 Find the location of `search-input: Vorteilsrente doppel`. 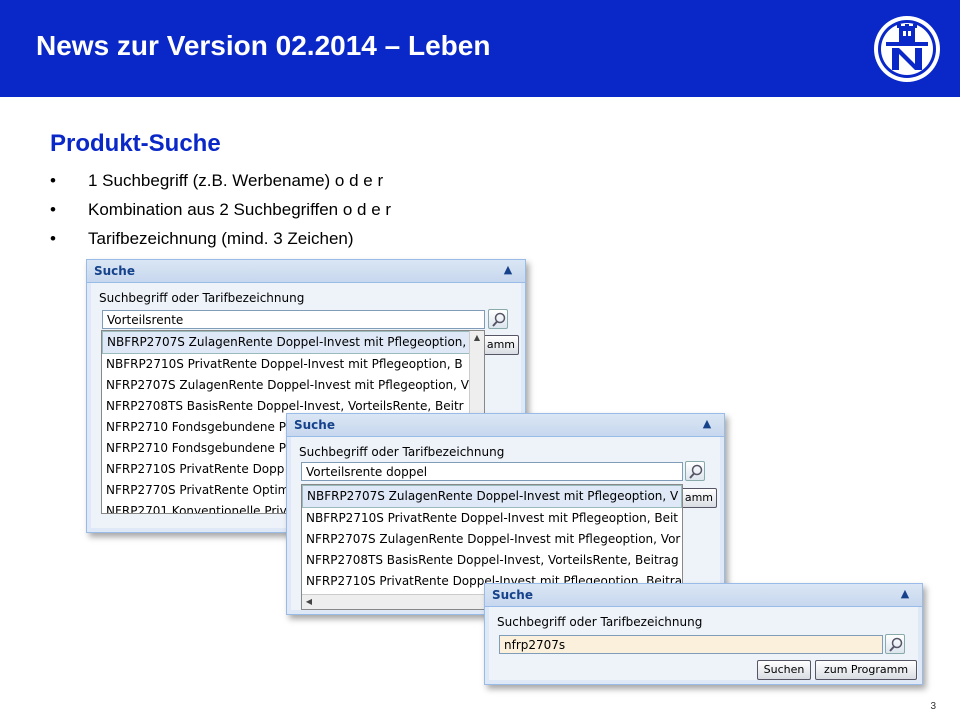

search-input: Vorteilsrente doppel is located at coordinates (492, 471).